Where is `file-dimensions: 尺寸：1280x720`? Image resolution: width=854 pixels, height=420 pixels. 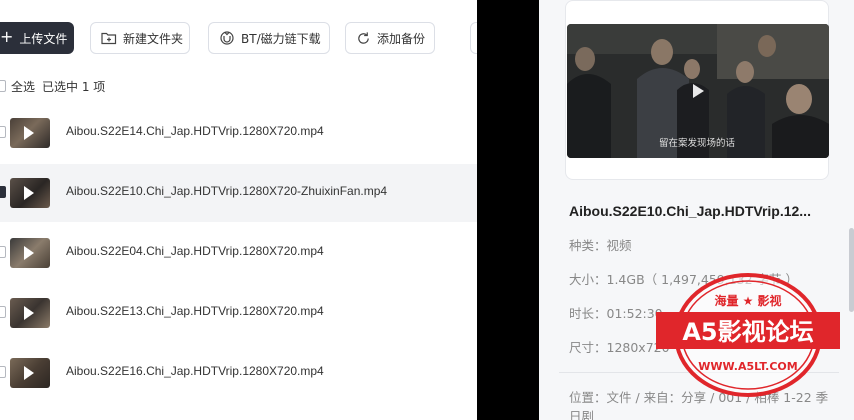 file-dimensions: 尺寸：1280x720 is located at coordinates (619, 347).